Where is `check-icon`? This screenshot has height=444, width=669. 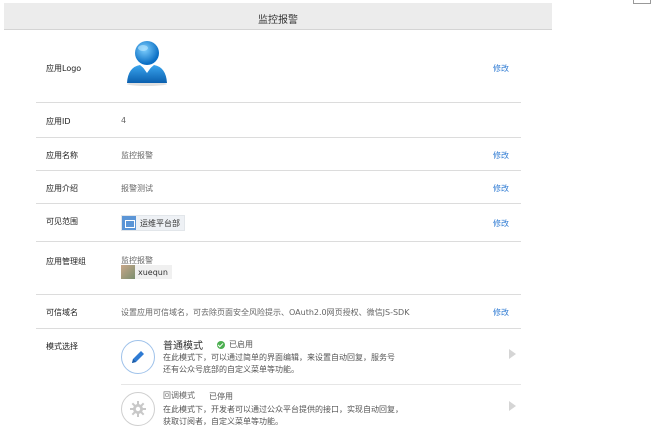 check-icon is located at coordinates (221, 344).